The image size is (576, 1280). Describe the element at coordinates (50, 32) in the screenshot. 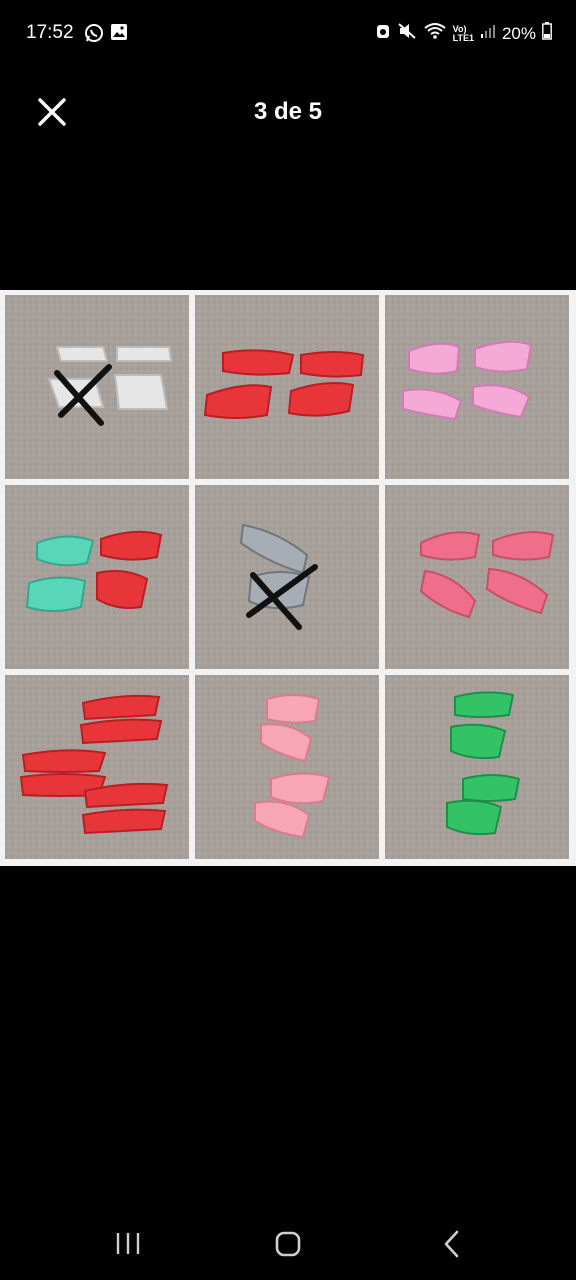

I see `status-time: 17:52` at that location.